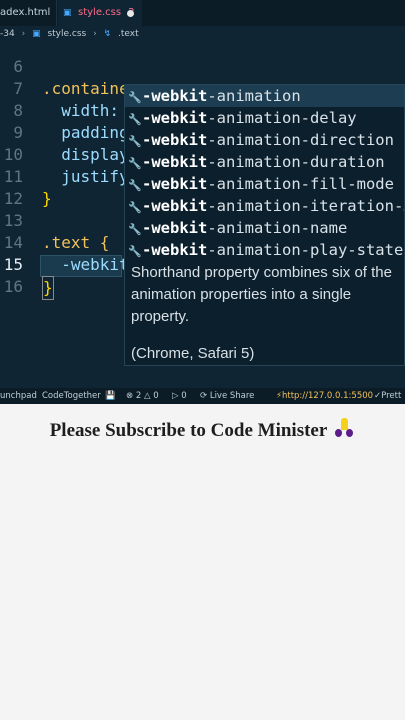 The image size is (405, 720). I want to click on error-icon: ⊗, so click(130, 396).